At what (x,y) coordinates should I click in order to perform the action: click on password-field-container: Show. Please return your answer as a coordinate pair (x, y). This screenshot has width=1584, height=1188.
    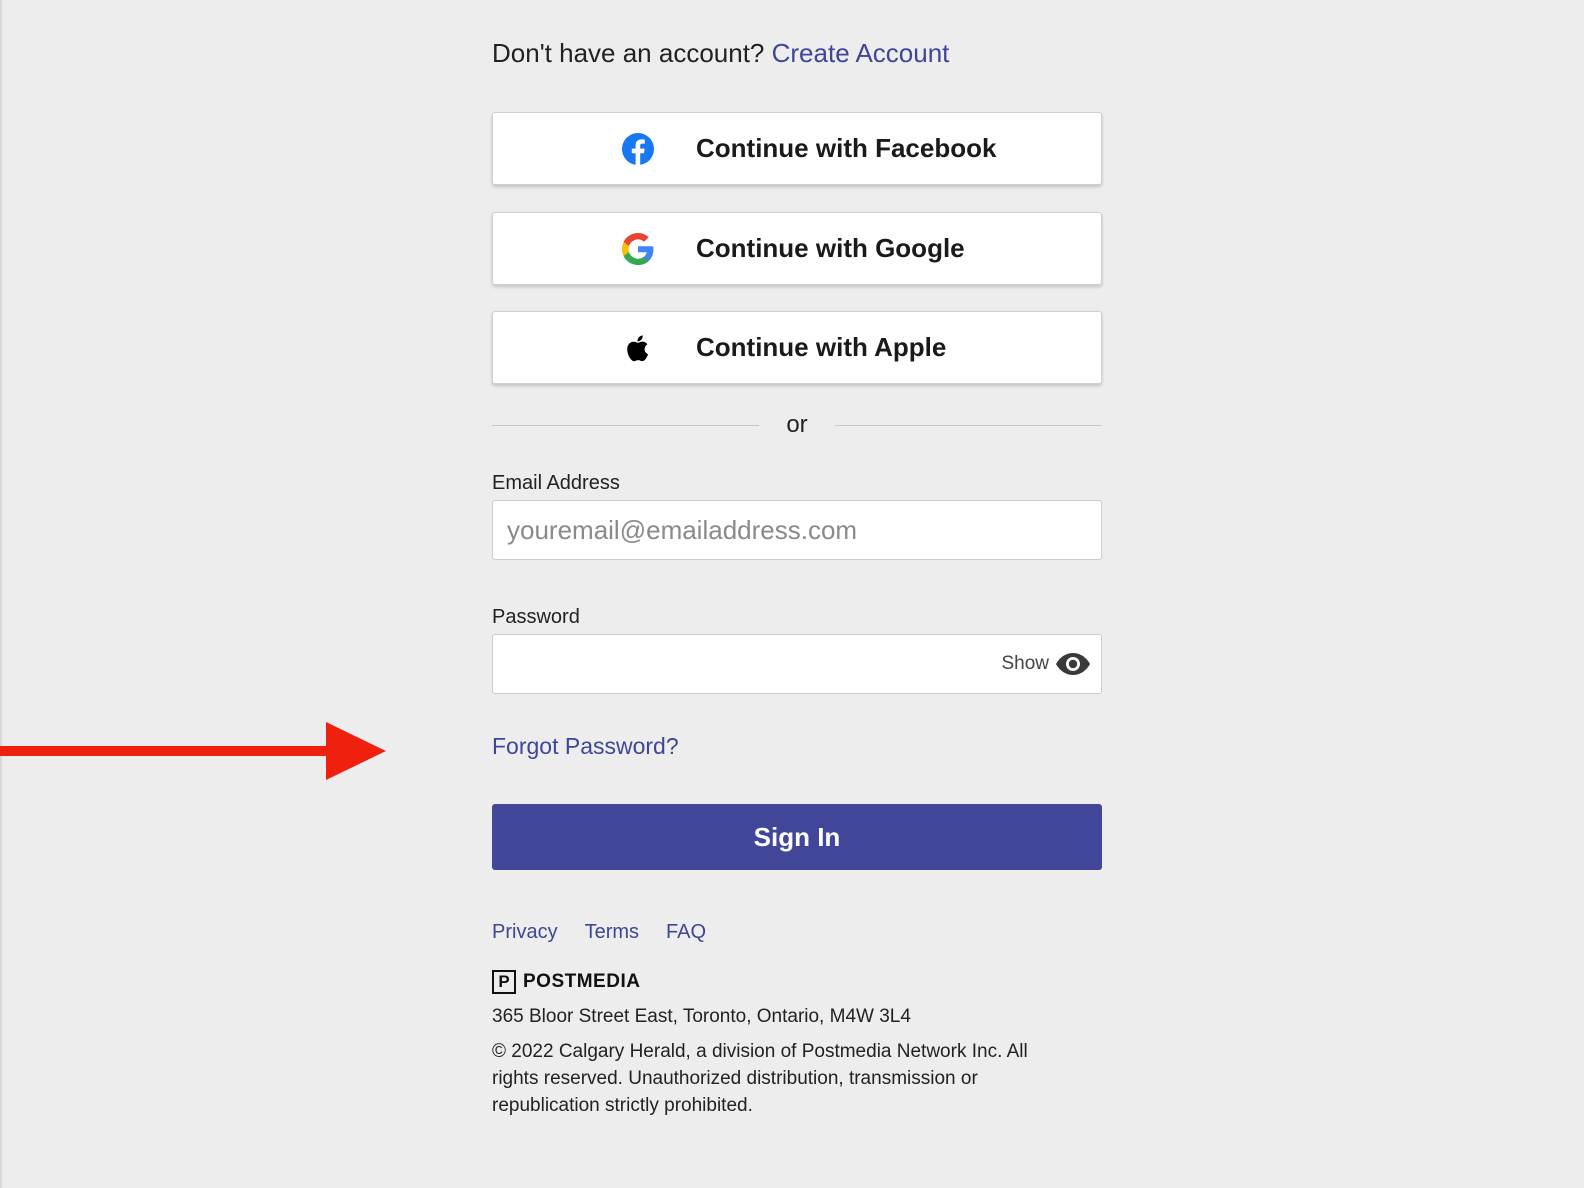
    Looking at the image, I should click on (797, 664).